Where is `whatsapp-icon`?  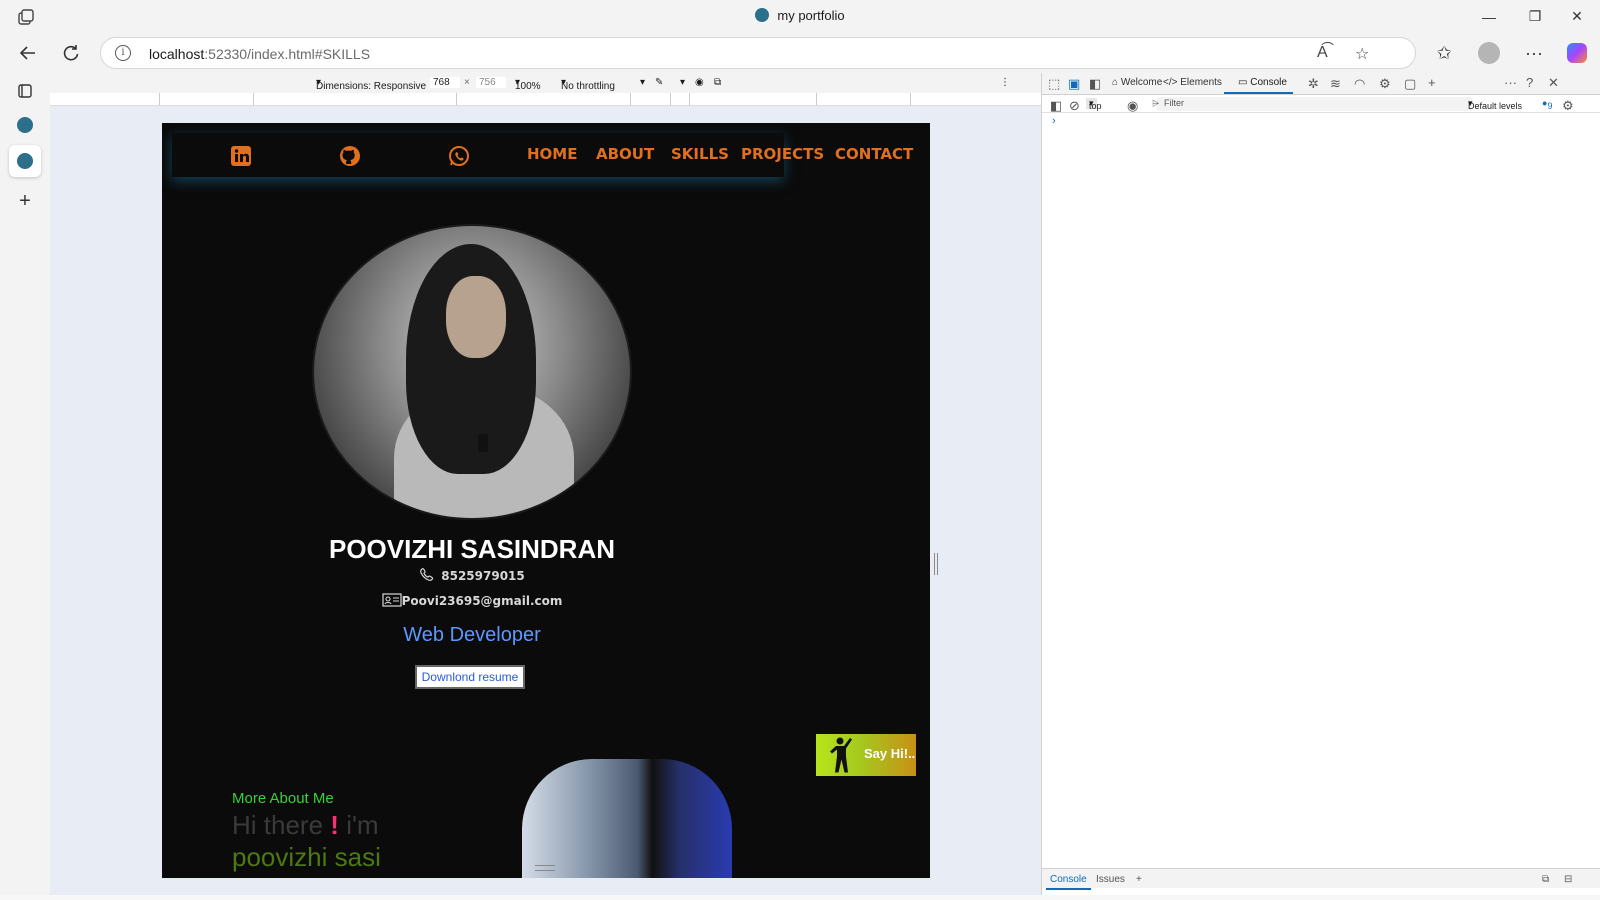
whatsapp-icon is located at coordinates (459, 156).